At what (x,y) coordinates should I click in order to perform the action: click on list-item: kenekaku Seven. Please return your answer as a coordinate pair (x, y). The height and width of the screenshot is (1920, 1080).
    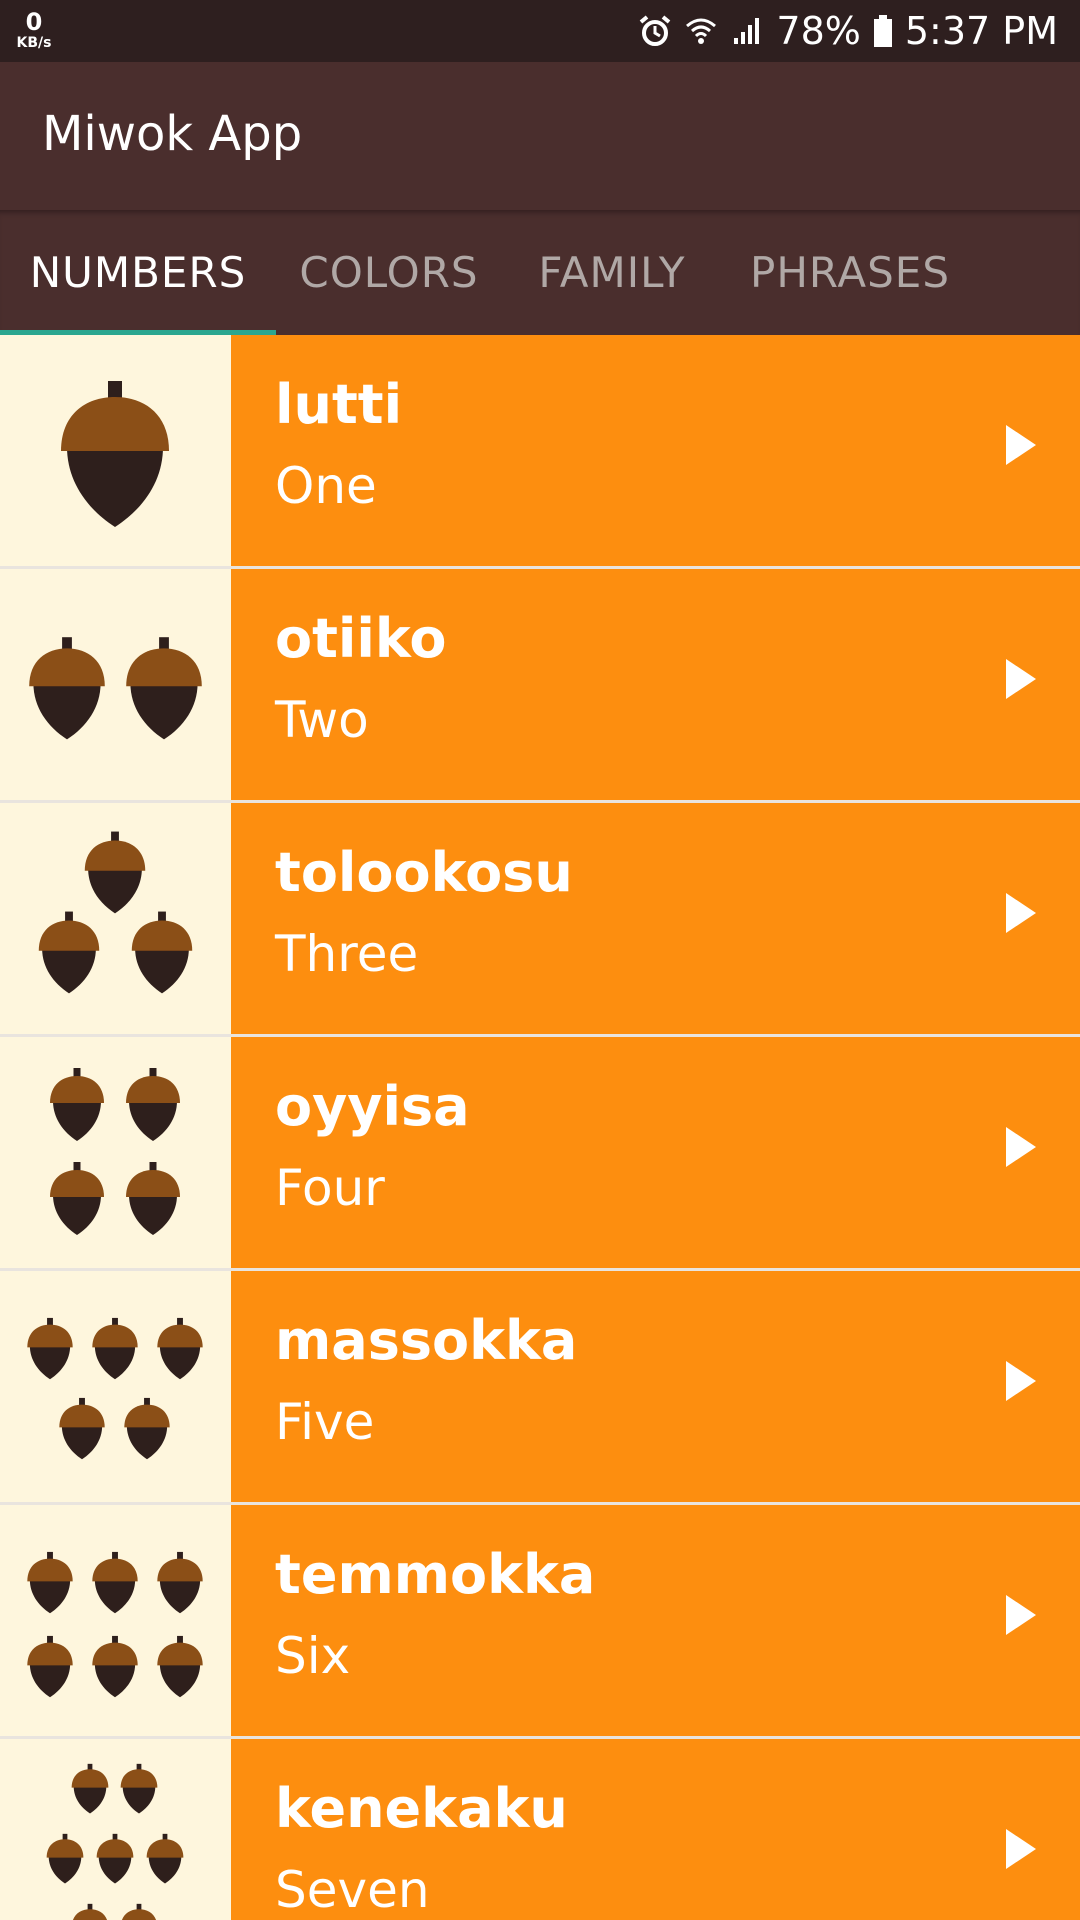
    Looking at the image, I should click on (540, 1829).